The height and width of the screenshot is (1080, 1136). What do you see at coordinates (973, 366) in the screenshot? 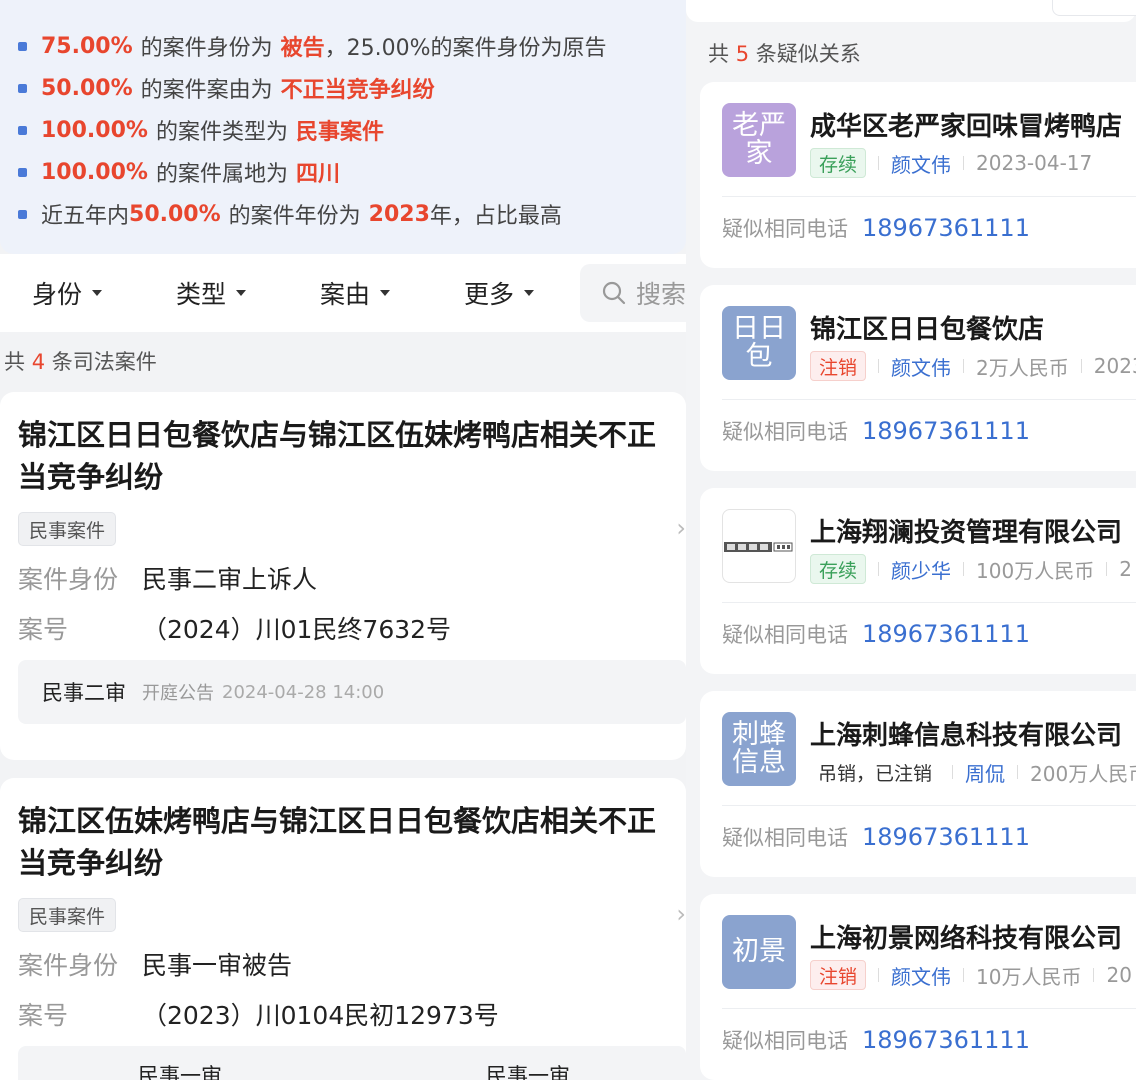
I see `company-meta: 注销 颜文伟 2万人民币 2023` at bounding box center [973, 366].